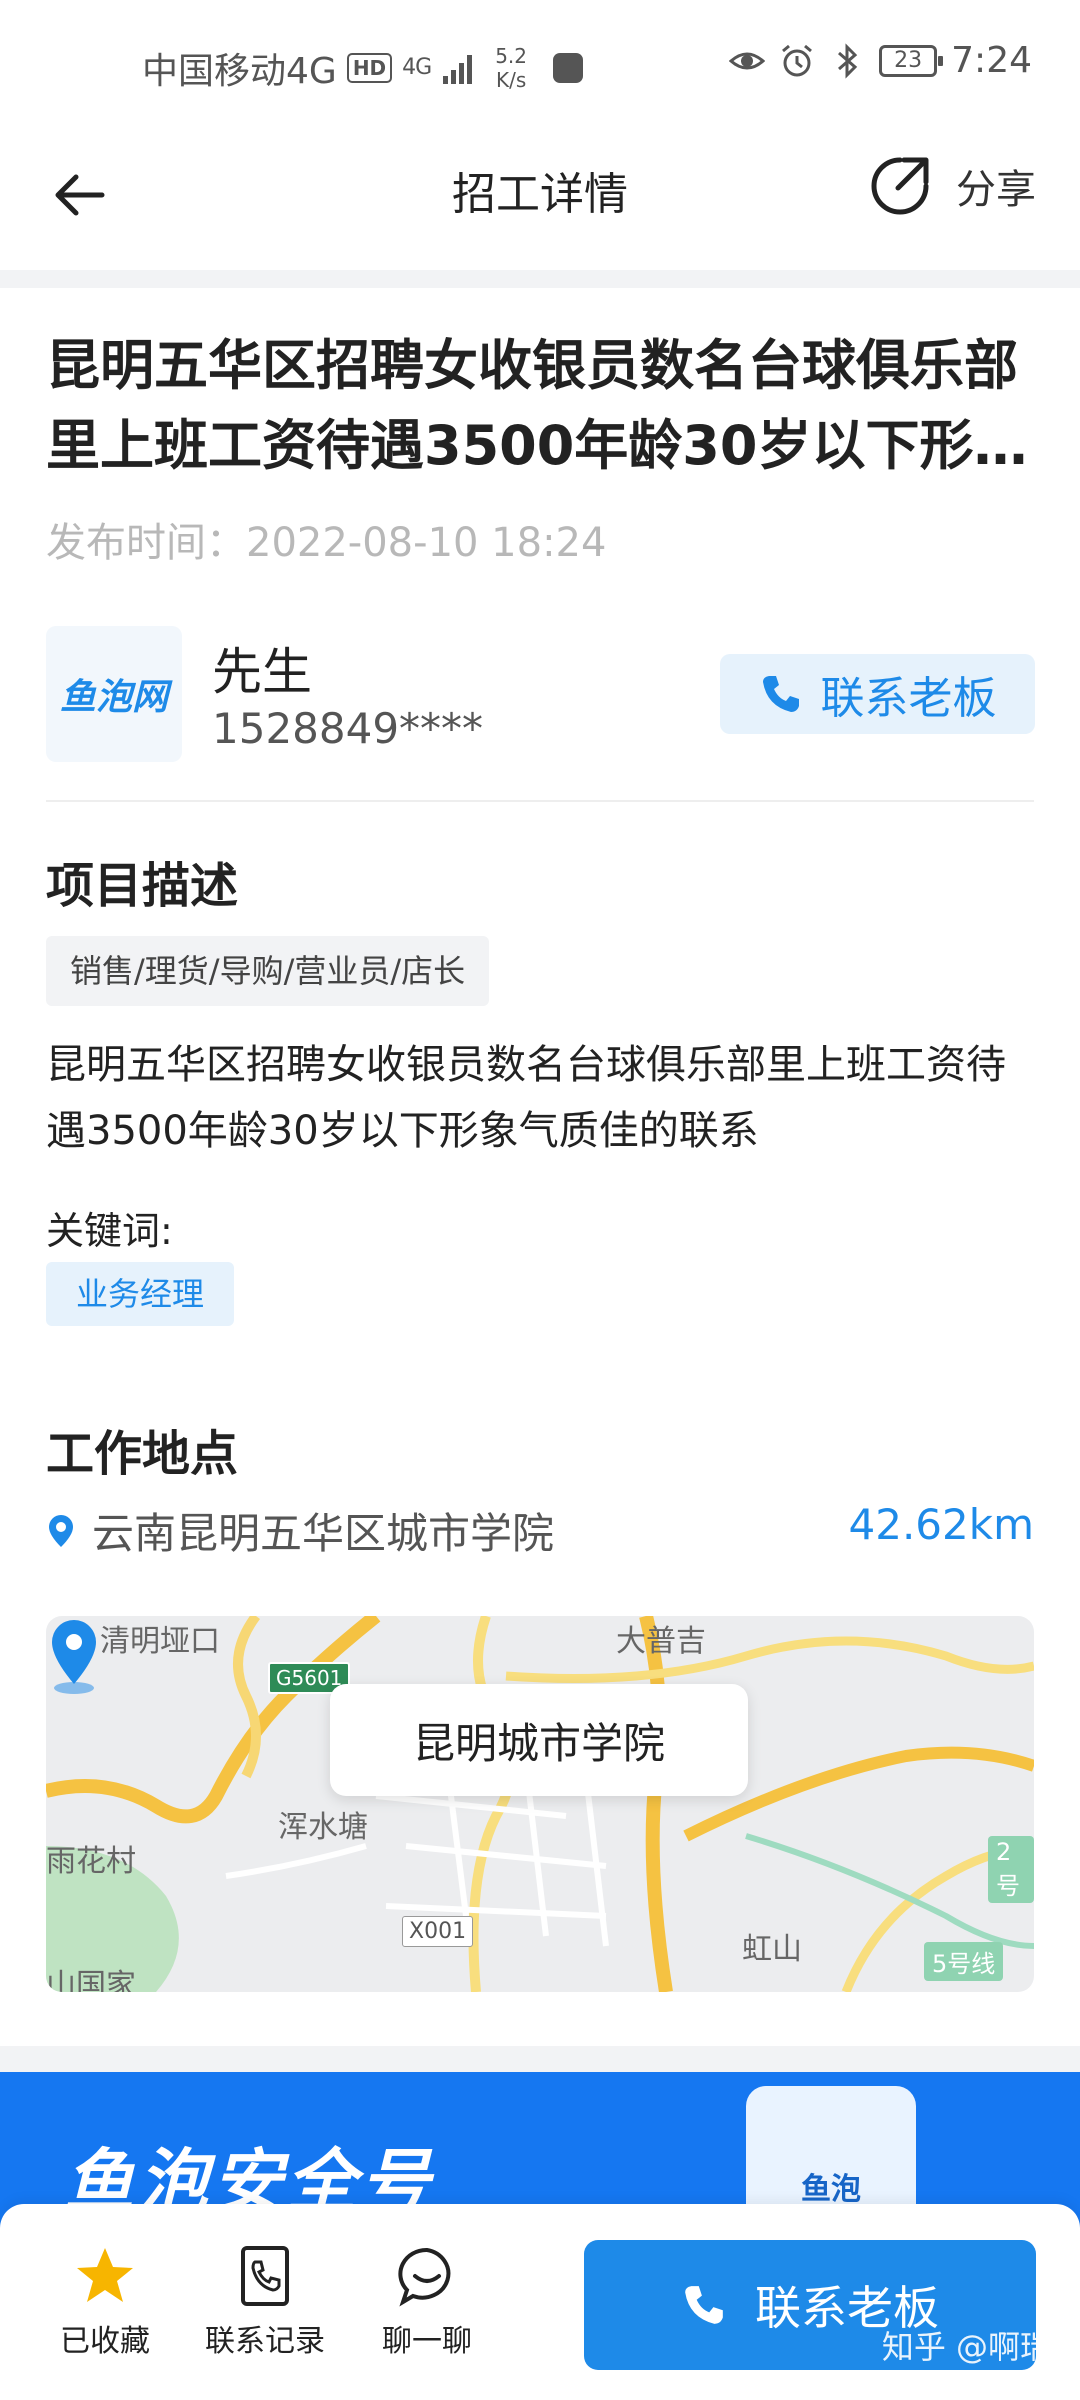  I want to click on status-right: 23 7:24, so click(880, 60).